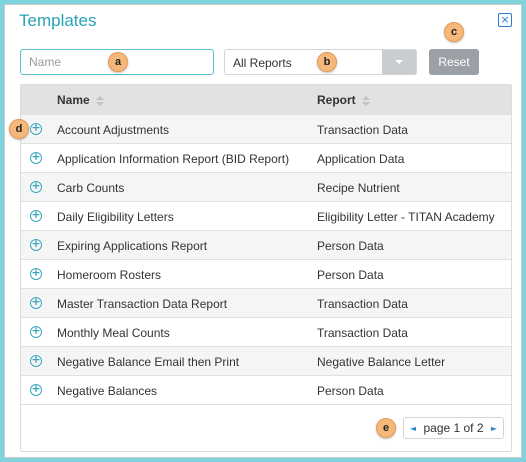 The height and width of the screenshot is (462, 526). I want to click on column-header-report: Report, so click(343, 100).